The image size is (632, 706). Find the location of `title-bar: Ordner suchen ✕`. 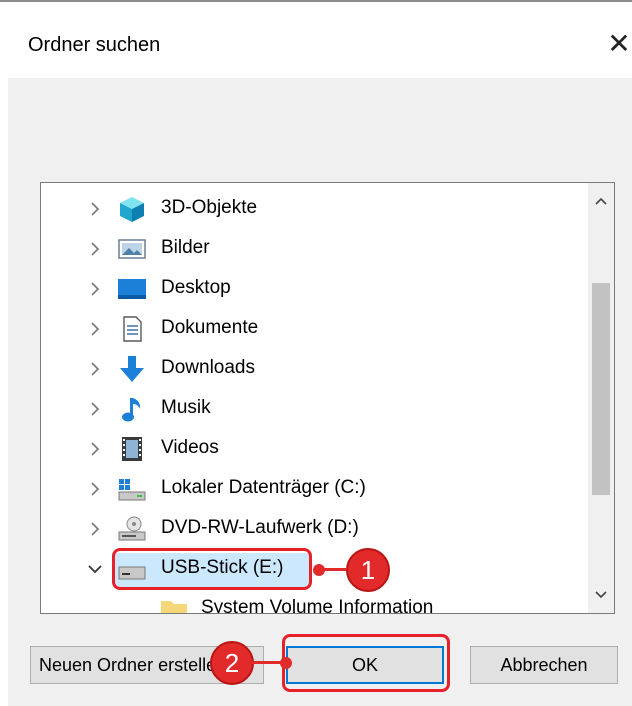

title-bar: Ordner suchen ✕ is located at coordinates (316, 40).